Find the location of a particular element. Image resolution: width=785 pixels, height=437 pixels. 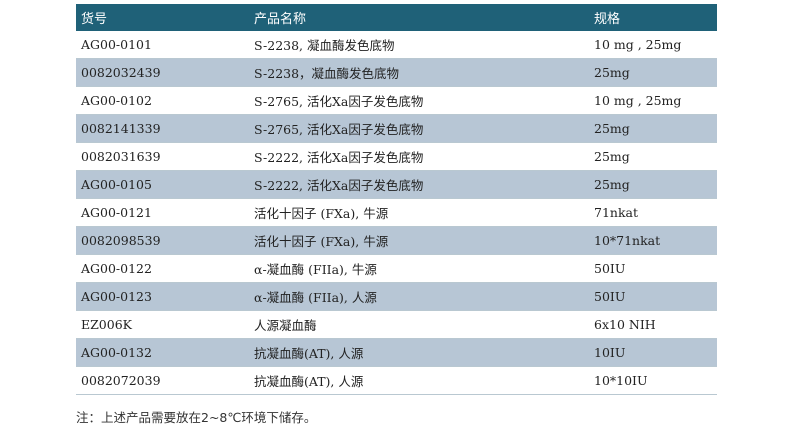

cell-name: 人源凝血酶 is located at coordinates (419, 324).